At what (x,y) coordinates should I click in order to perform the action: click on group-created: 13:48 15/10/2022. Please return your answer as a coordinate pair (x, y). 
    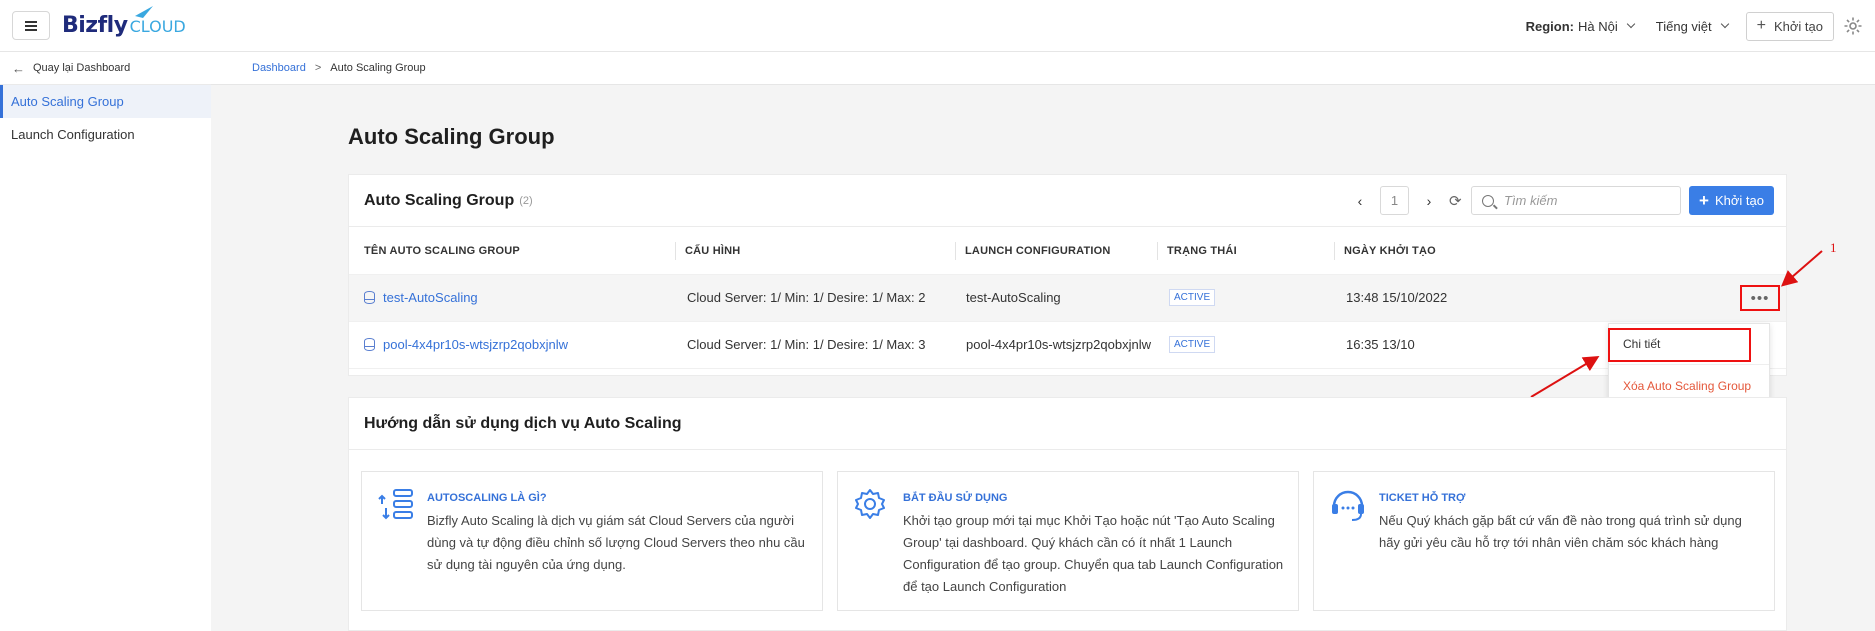
    Looking at the image, I should click on (1397, 297).